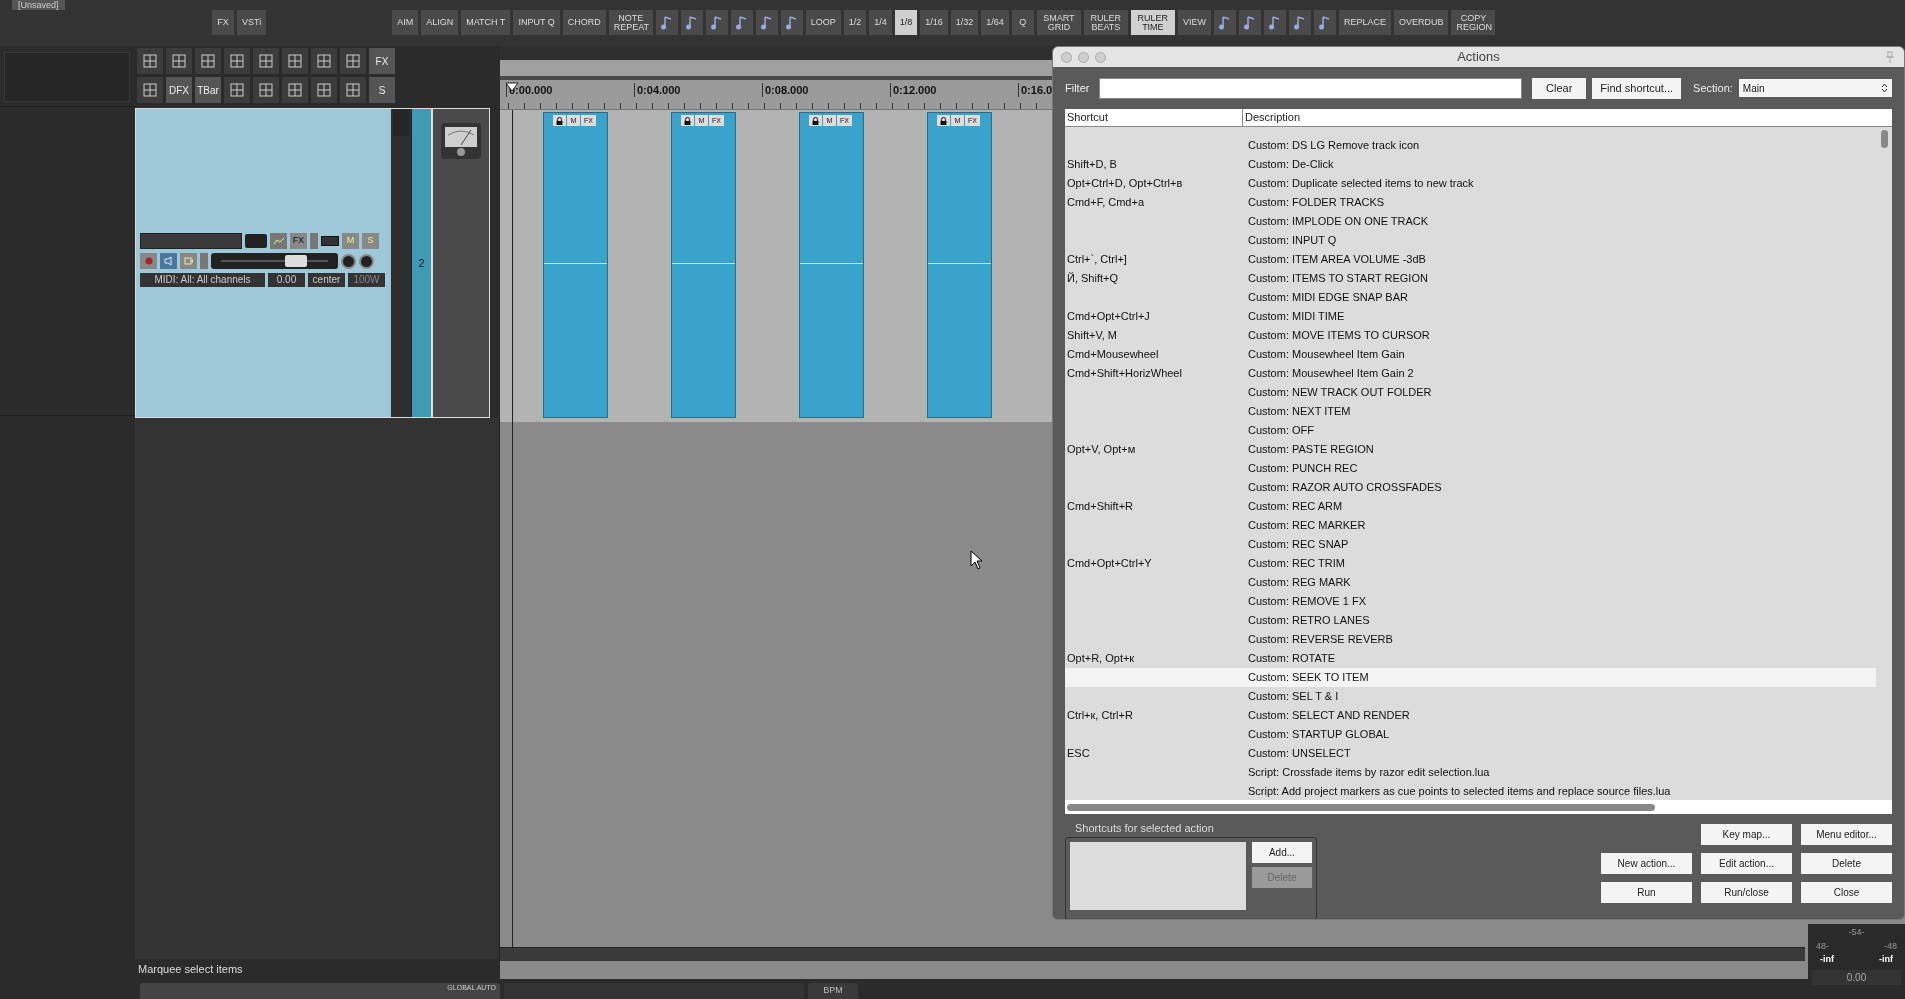 This screenshot has height=999, width=1905. What do you see at coordinates (1646, 892) in the screenshot?
I see `dialog-button: Run` at bounding box center [1646, 892].